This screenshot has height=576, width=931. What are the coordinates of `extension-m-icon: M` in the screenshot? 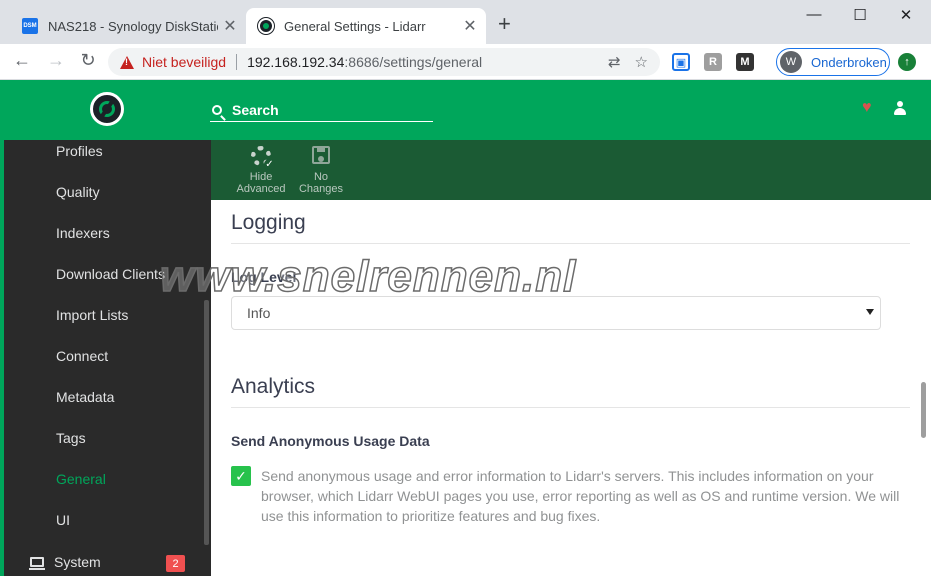 It's located at (745, 62).